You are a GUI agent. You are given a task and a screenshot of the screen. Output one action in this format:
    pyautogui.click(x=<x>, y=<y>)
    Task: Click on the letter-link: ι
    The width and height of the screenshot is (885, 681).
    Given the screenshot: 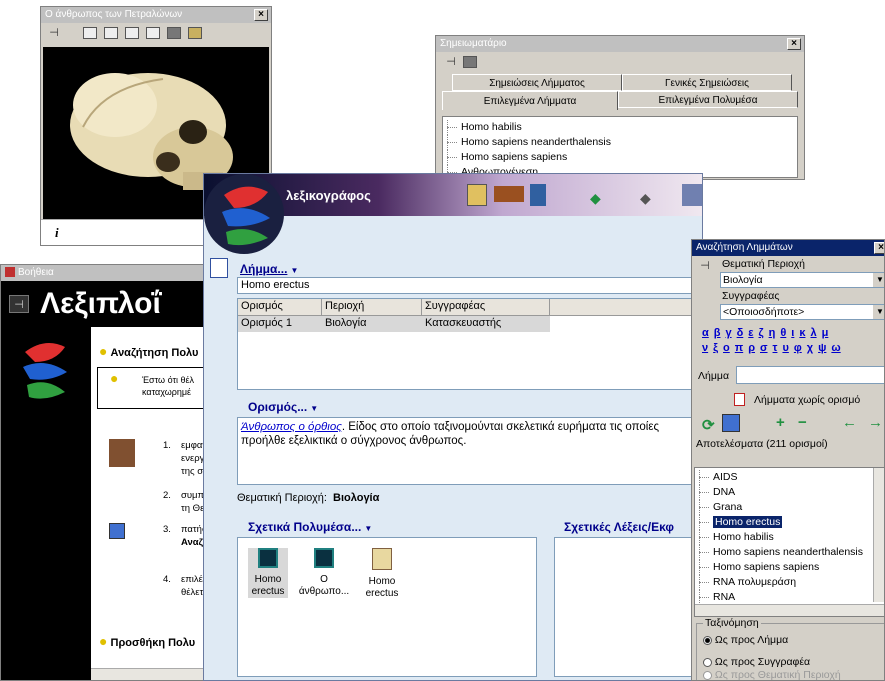 What is the action you would take?
    pyautogui.click(x=792, y=333)
    